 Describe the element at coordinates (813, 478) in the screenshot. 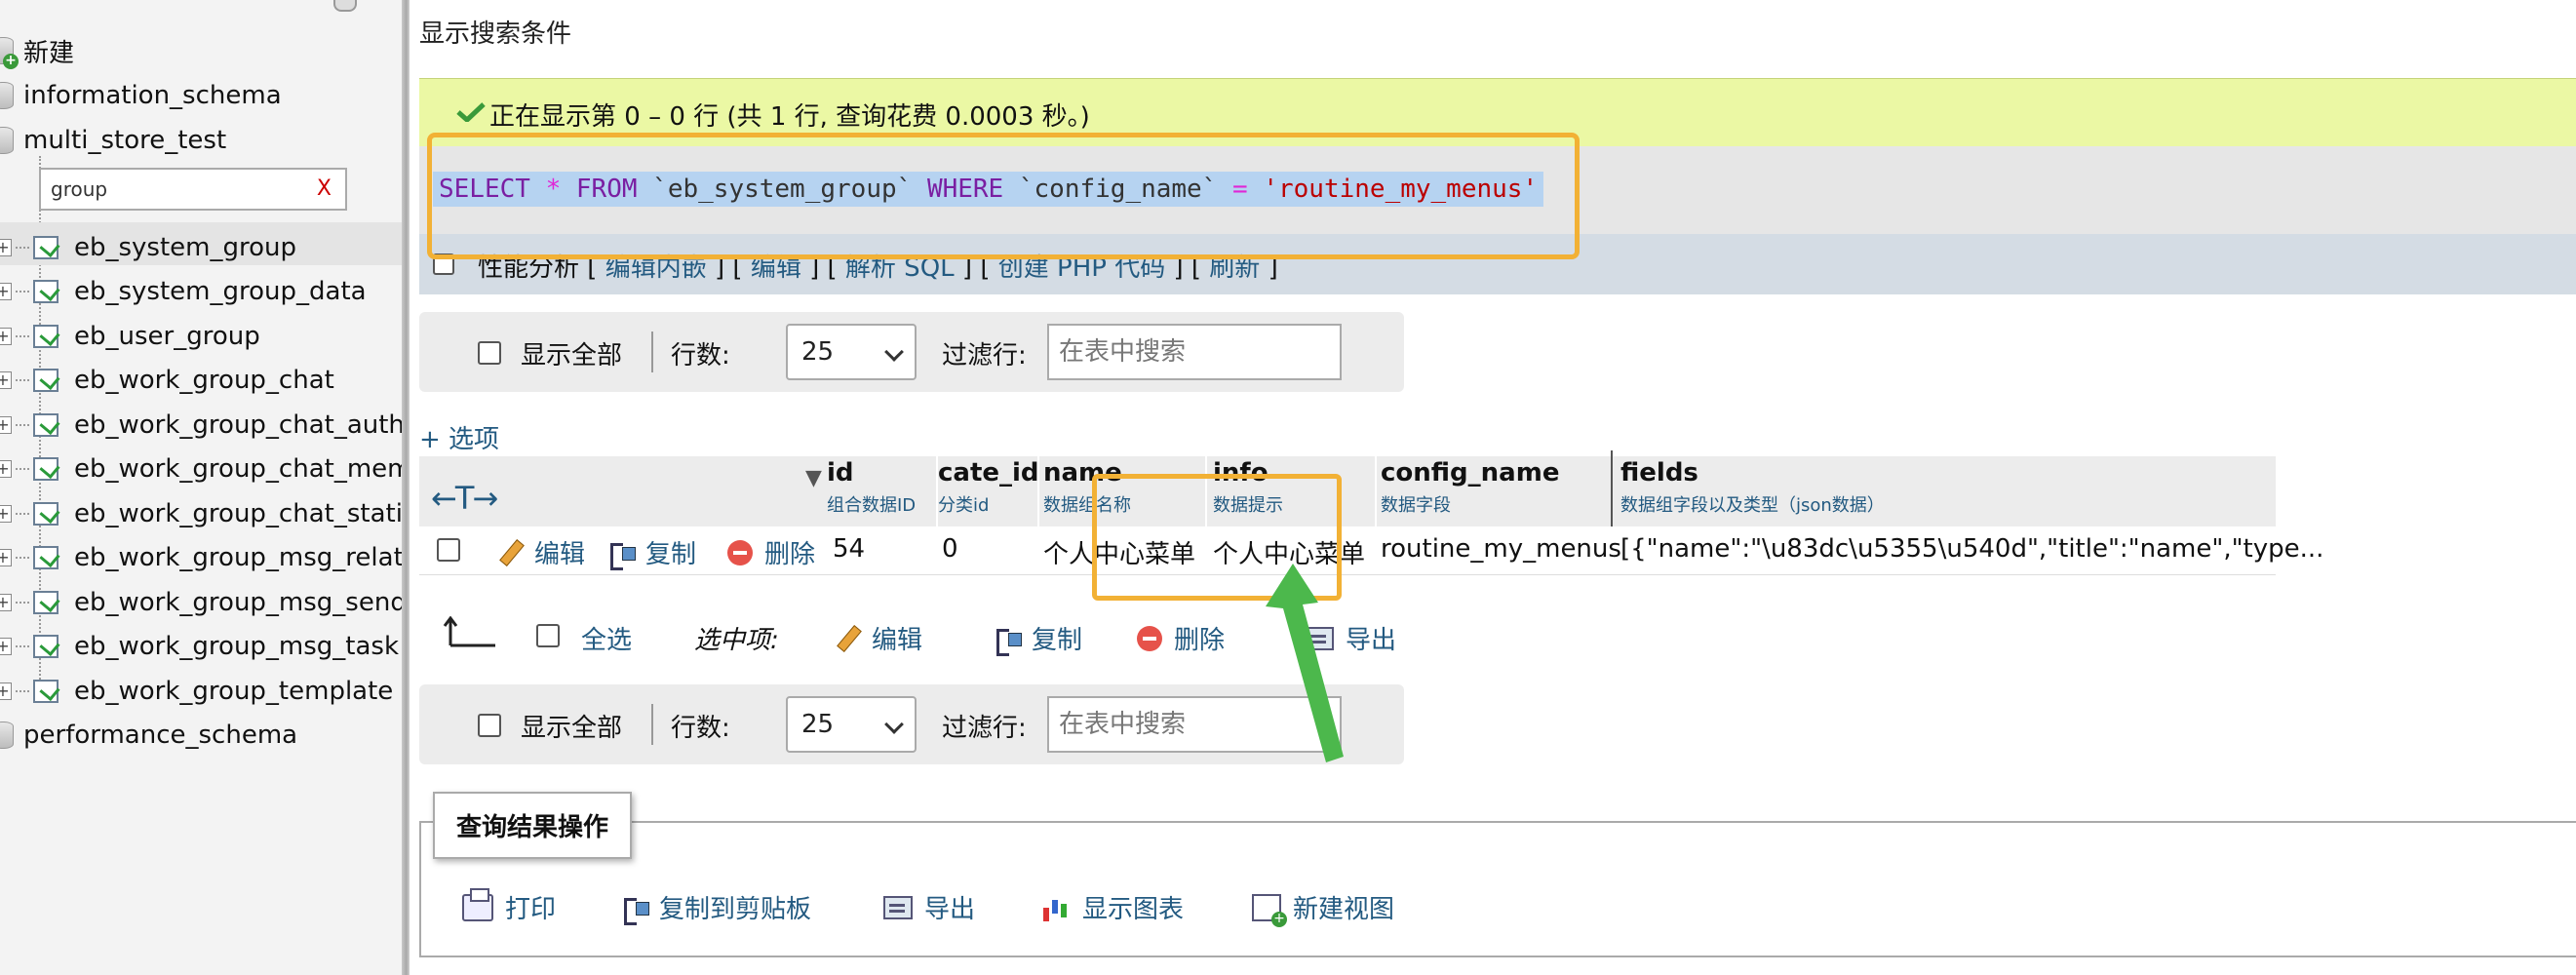

I see `sort-icon: ▼` at that location.